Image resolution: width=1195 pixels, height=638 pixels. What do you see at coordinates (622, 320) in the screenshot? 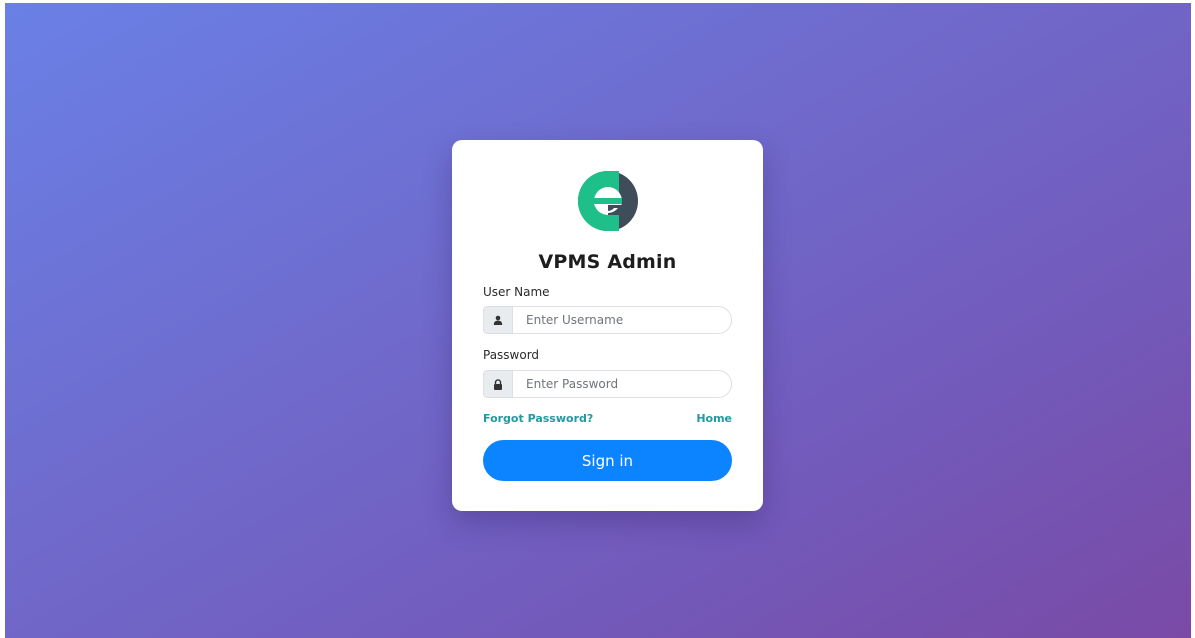
I see `username-input` at bounding box center [622, 320].